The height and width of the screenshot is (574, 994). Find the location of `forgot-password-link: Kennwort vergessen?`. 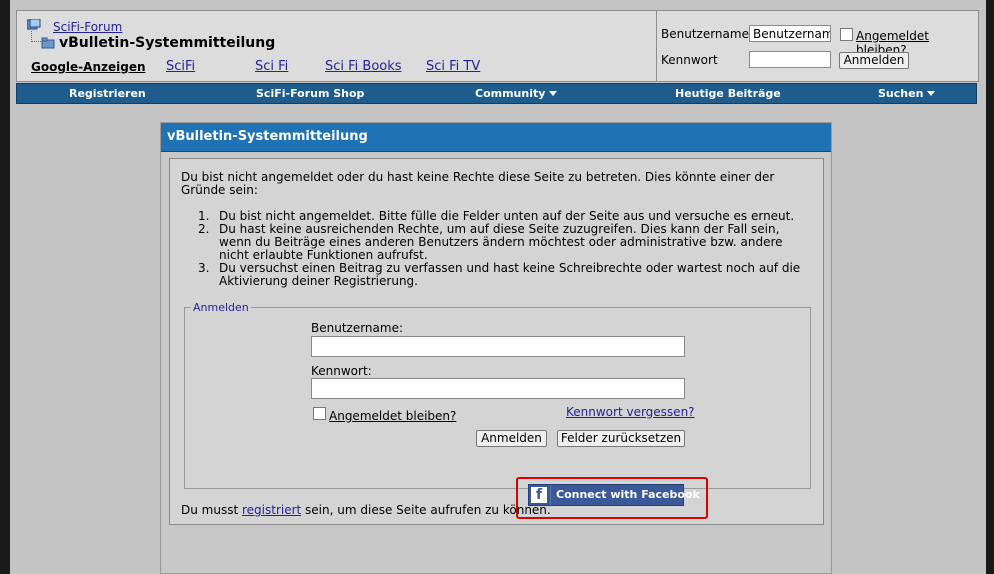

forgot-password-link: Kennwort vergessen? is located at coordinates (630, 412).